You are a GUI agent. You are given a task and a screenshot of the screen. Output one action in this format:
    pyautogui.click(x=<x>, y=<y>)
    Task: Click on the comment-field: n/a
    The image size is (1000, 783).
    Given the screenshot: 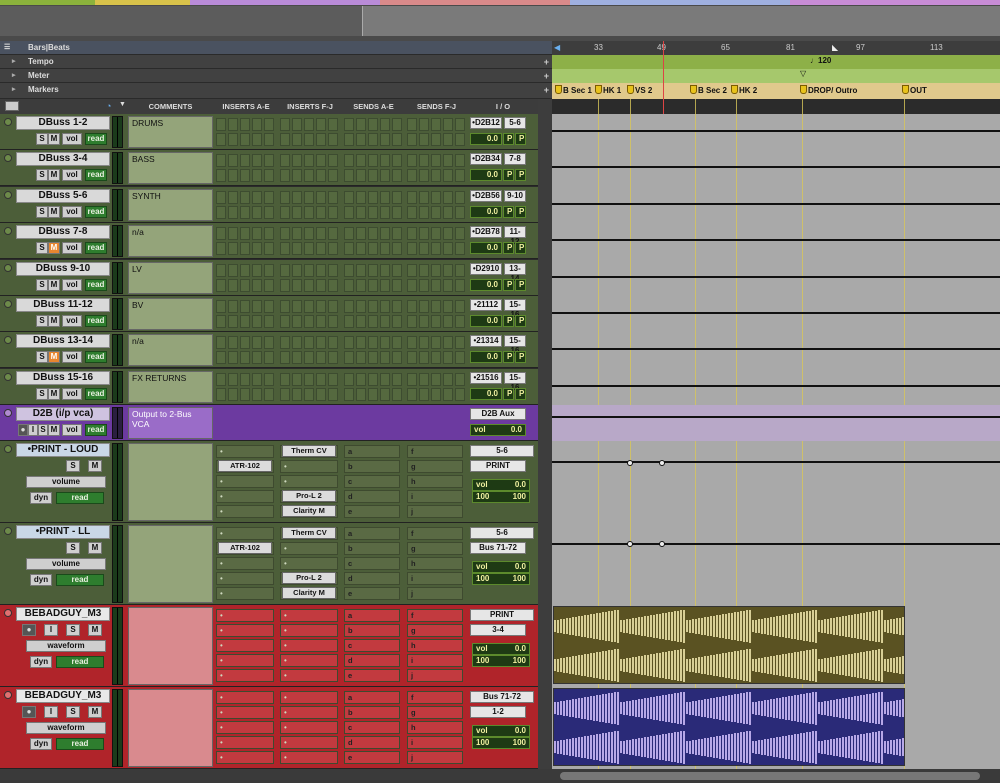 What is the action you would take?
    pyautogui.click(x=170, y=241)
    